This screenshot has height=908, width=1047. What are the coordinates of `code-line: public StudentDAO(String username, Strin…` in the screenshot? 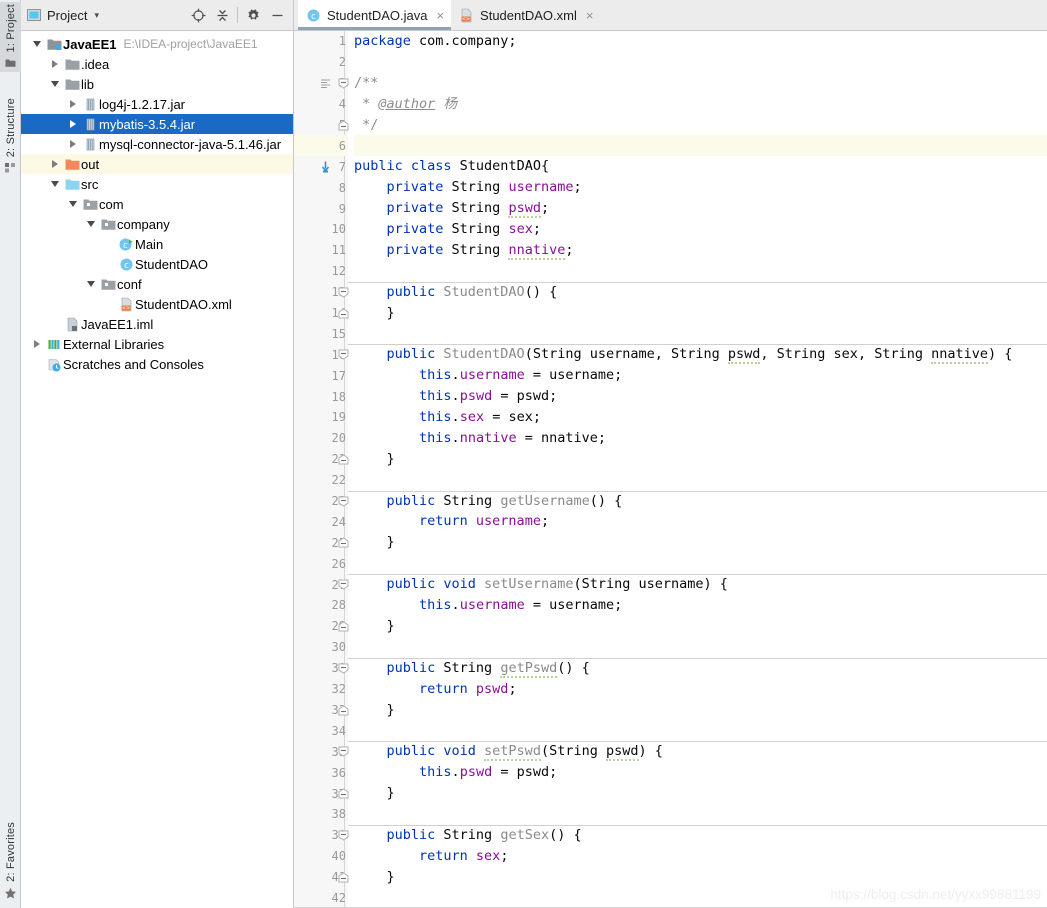 It's located at (697, 354).